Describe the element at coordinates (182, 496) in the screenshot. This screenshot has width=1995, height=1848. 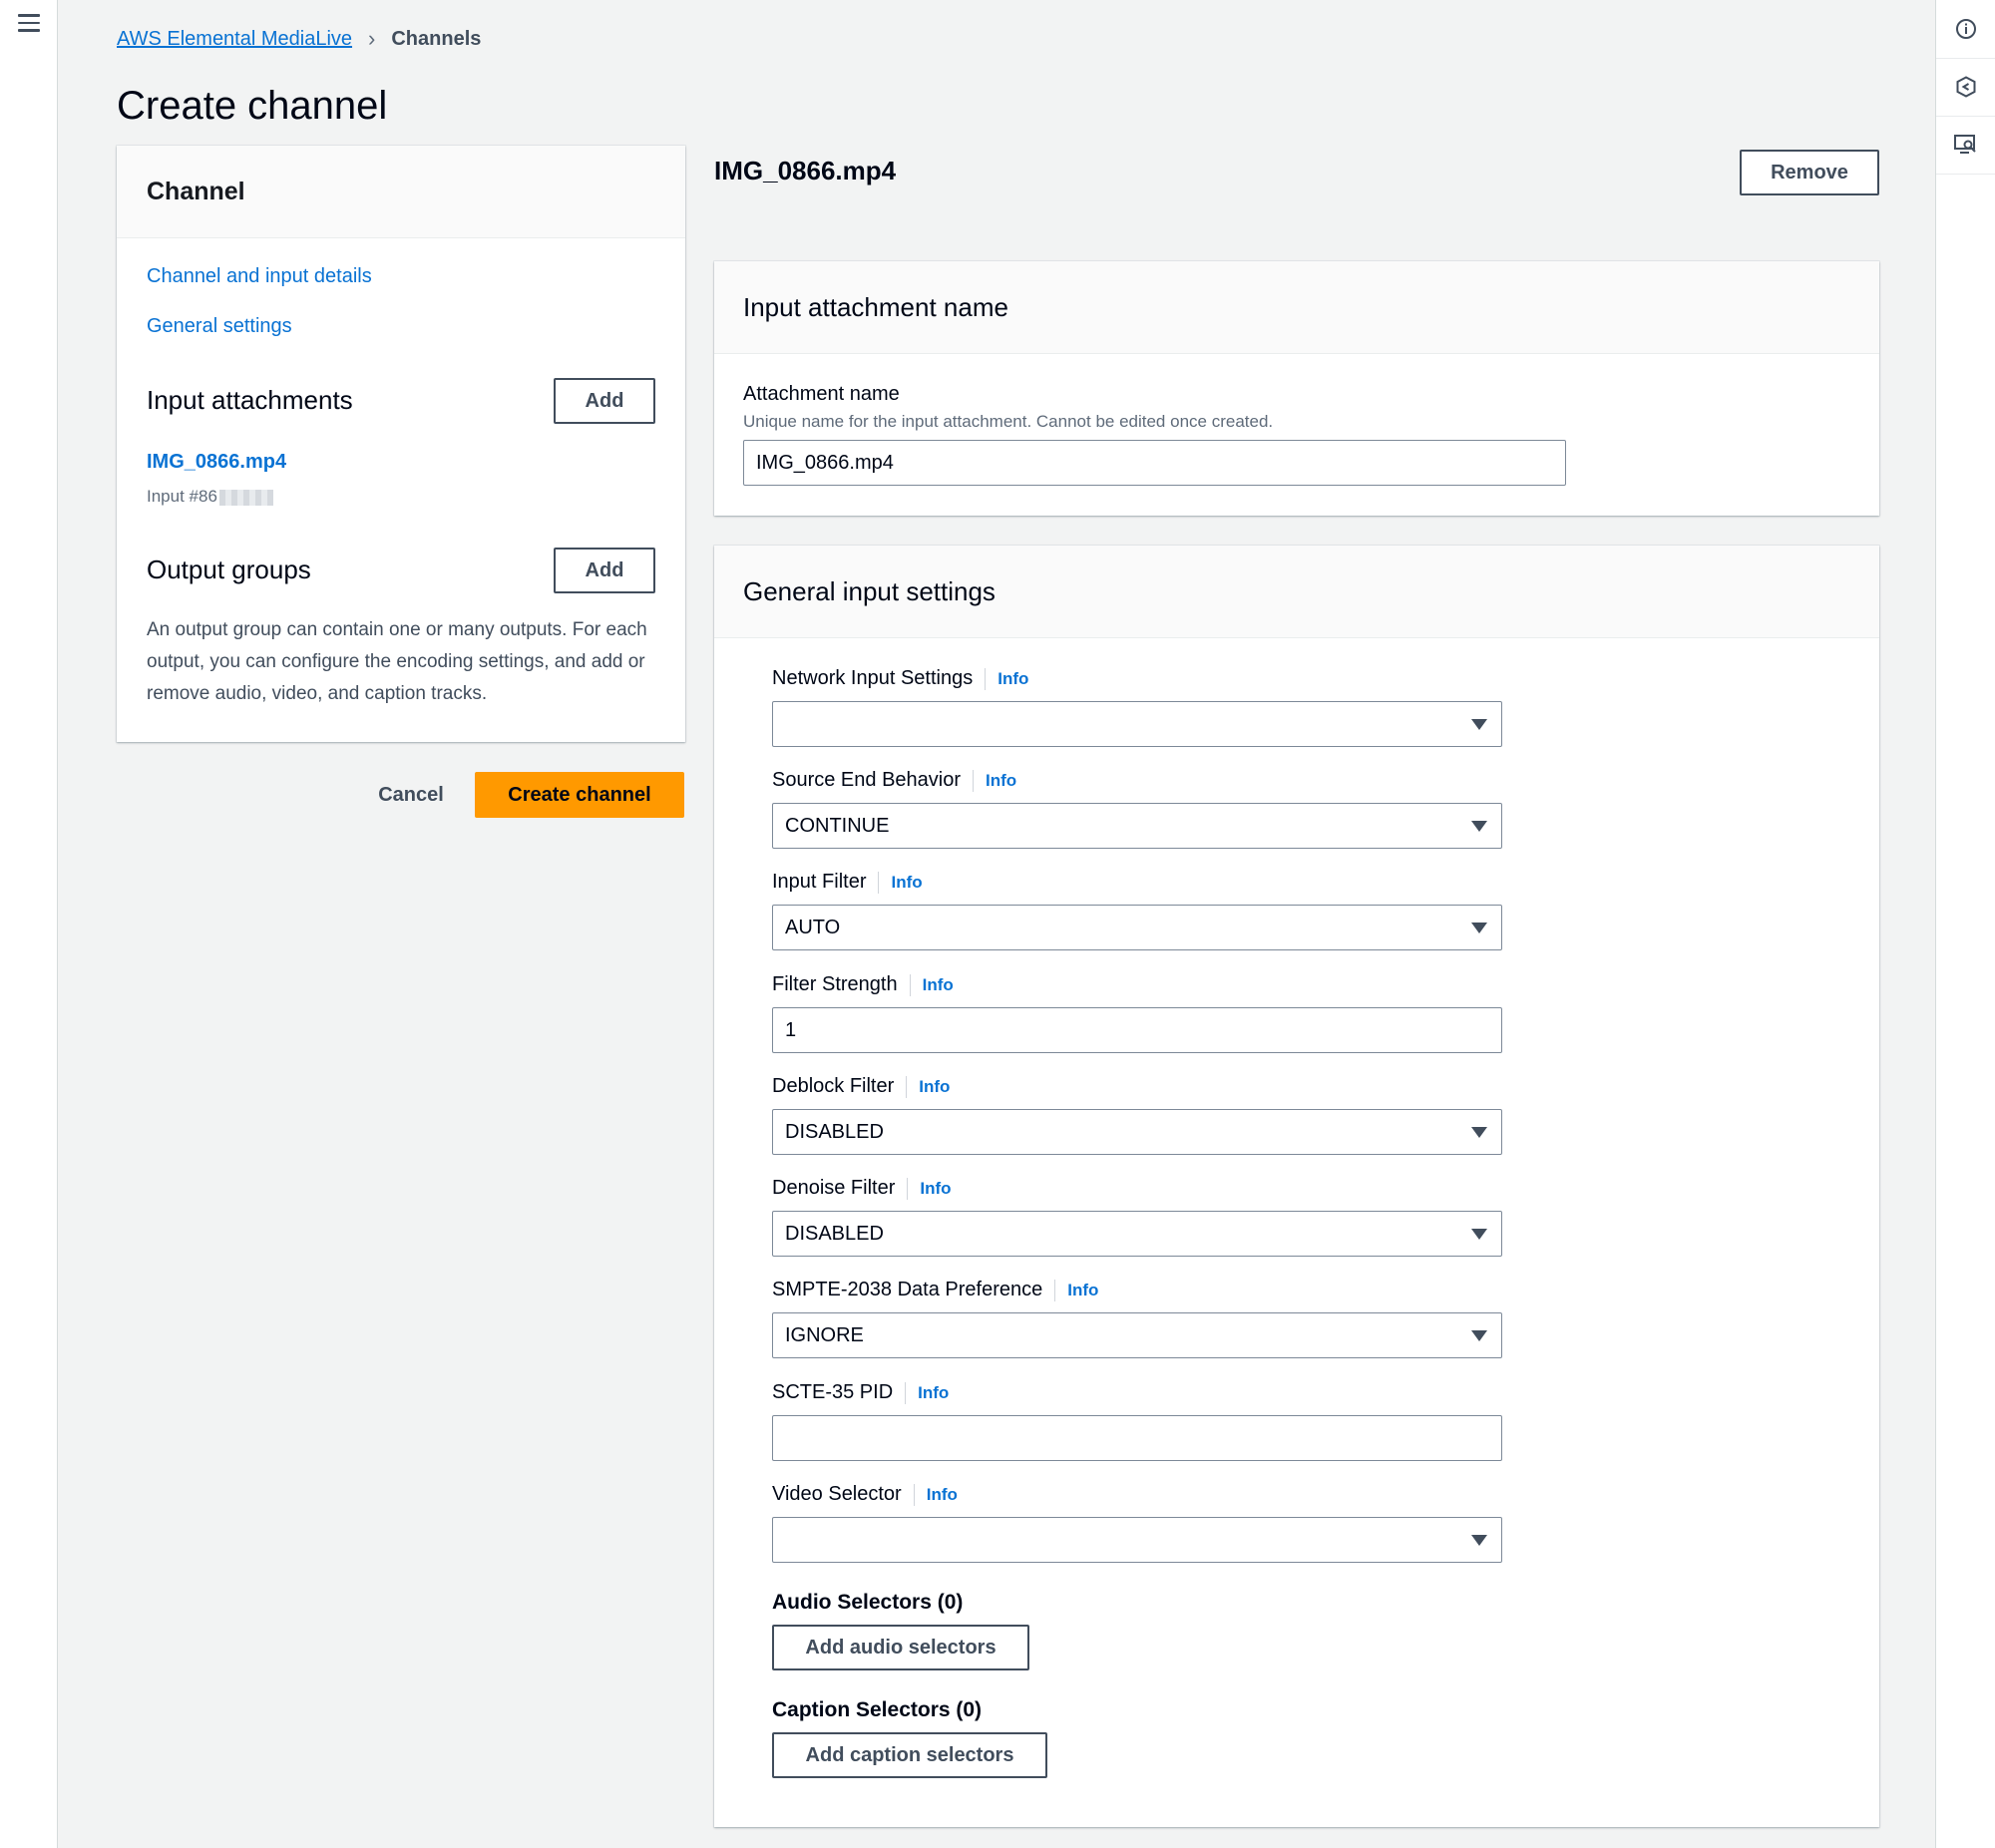
I see `input-attachment-id-text: Input #86` at that location.